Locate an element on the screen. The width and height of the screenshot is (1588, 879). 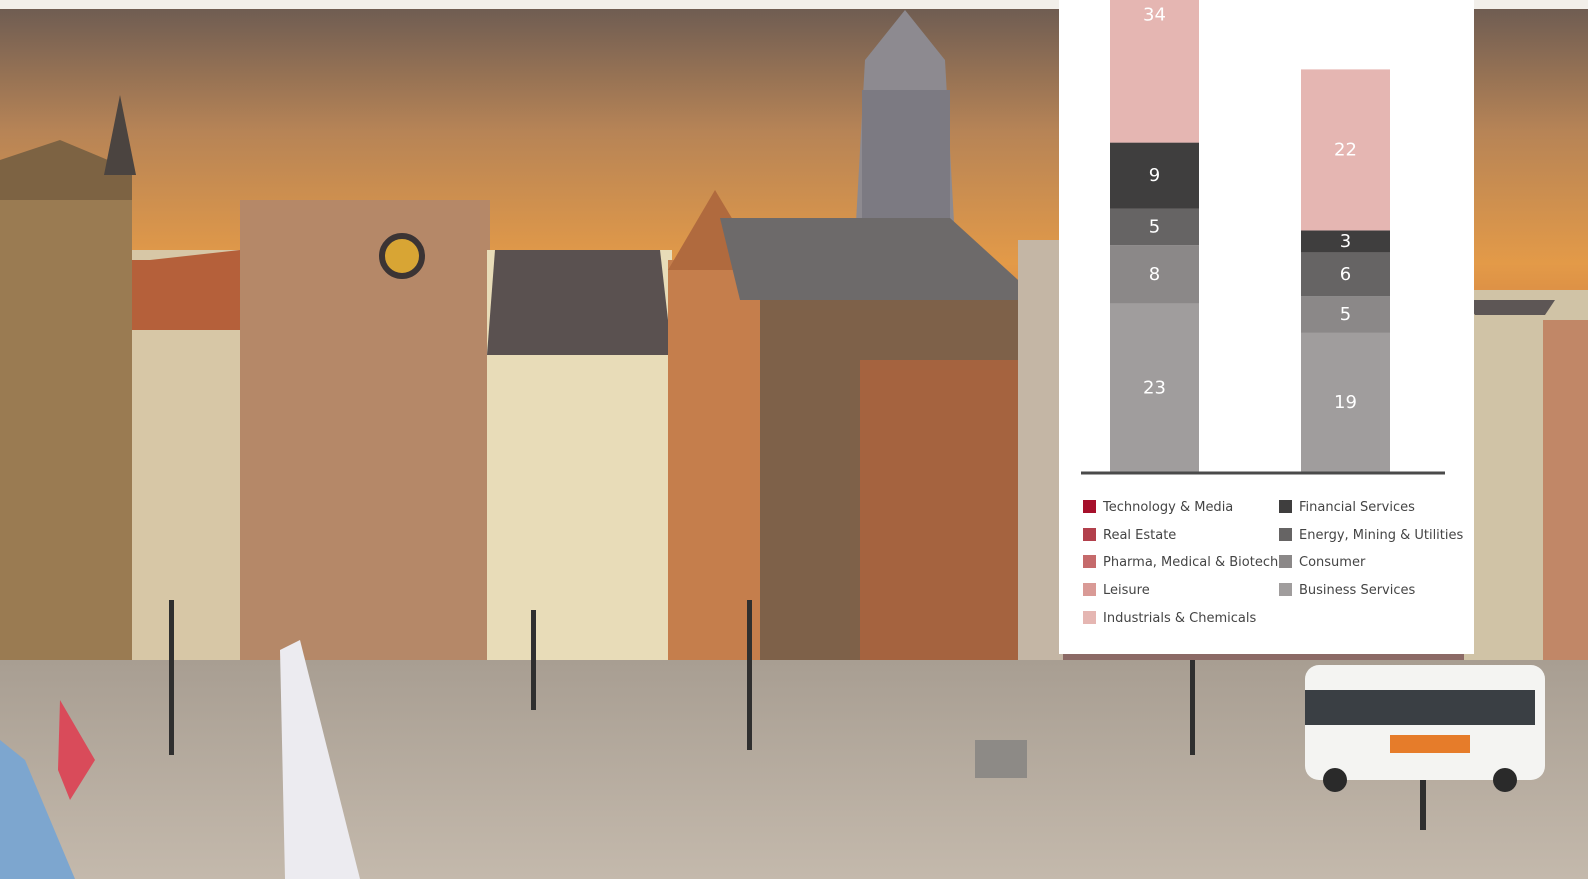
legend-label: Pharma, Medical & Biotech is located at coordinates (1191, 563).